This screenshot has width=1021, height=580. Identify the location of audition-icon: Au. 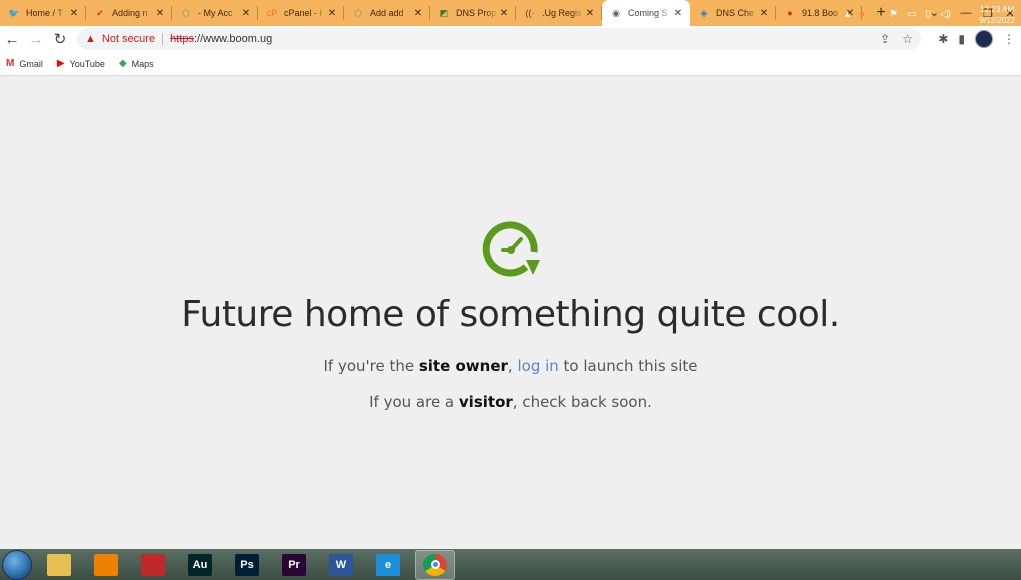
(200, 564).